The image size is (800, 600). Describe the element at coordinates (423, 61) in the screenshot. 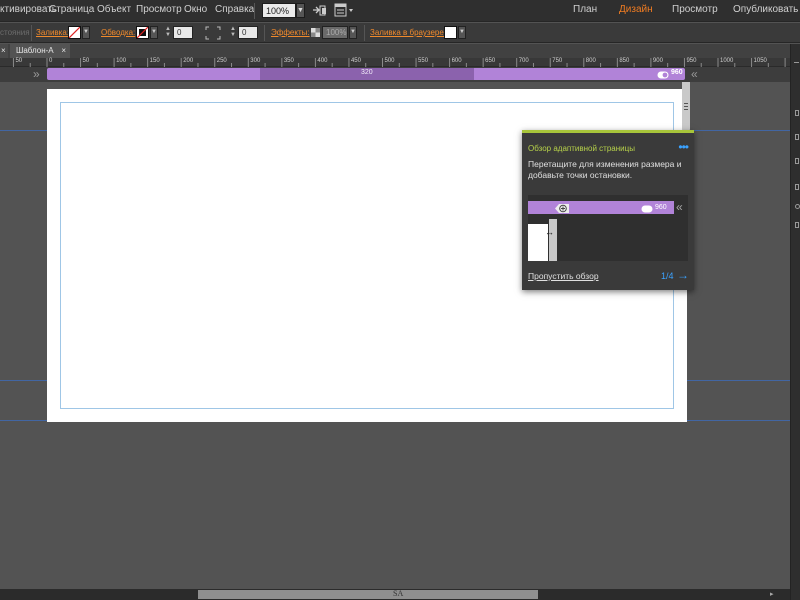

I see `ruler-label: 550` at that location.